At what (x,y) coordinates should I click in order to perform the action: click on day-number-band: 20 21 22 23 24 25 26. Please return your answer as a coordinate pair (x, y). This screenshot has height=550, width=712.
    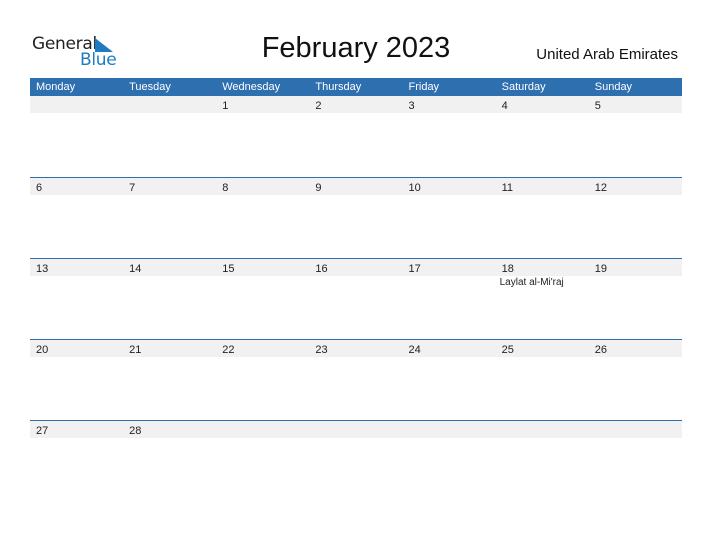
    Looking at the image, I should click on (356, 348).